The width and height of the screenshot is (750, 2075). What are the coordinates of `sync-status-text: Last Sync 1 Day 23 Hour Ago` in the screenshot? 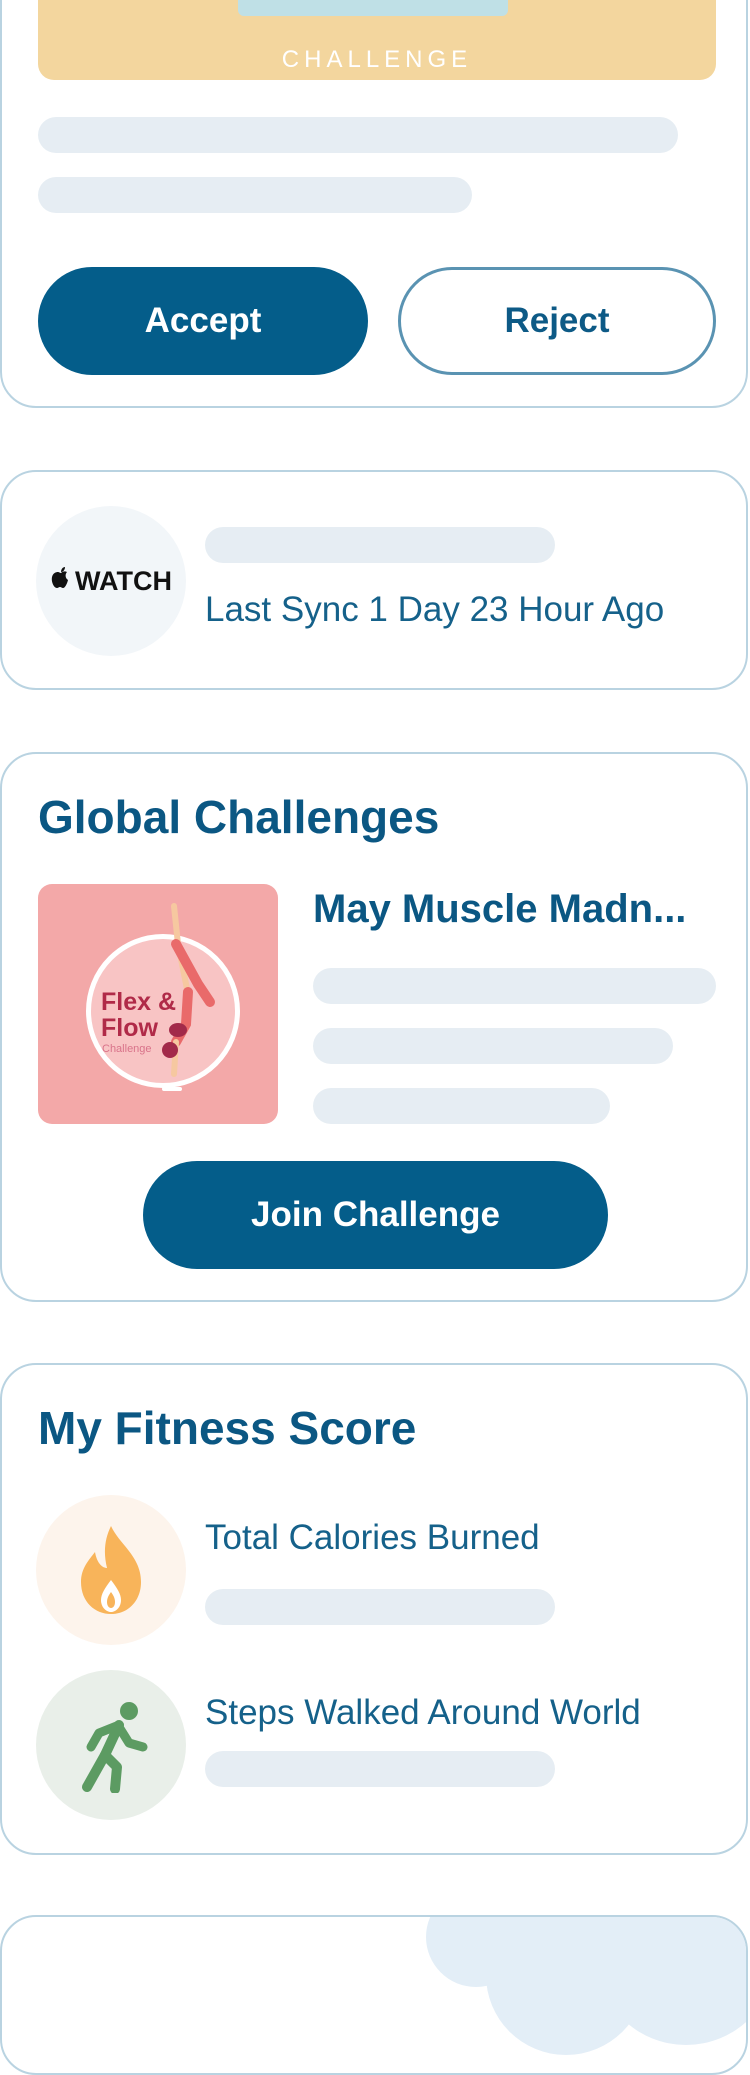 It's located at (435, 609).